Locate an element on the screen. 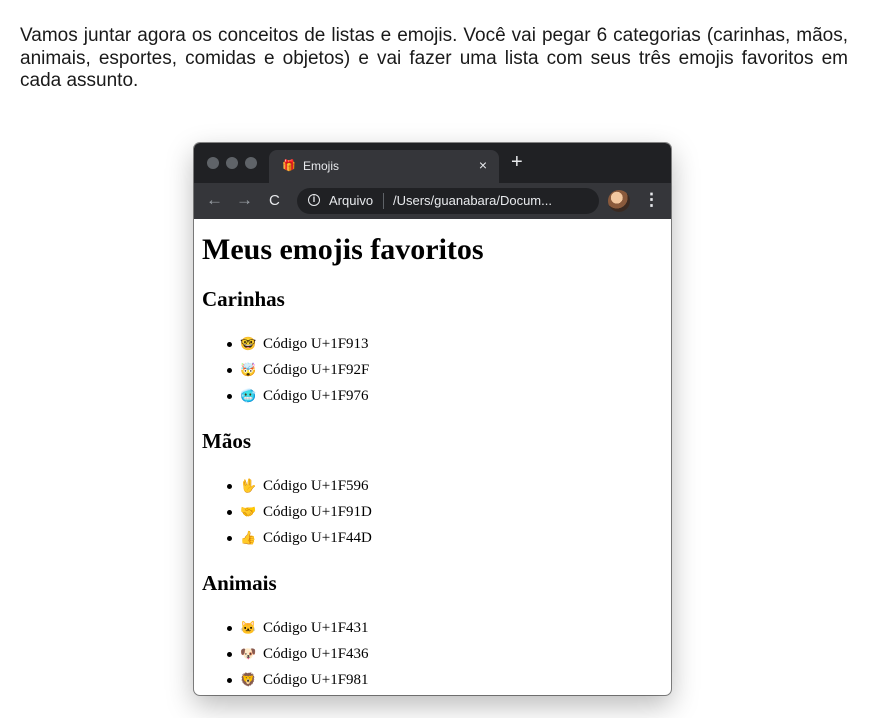 The width and height of the screenshot is (883, 718). dog-face-icon: 🐶 is located at coordinates (248, 653).